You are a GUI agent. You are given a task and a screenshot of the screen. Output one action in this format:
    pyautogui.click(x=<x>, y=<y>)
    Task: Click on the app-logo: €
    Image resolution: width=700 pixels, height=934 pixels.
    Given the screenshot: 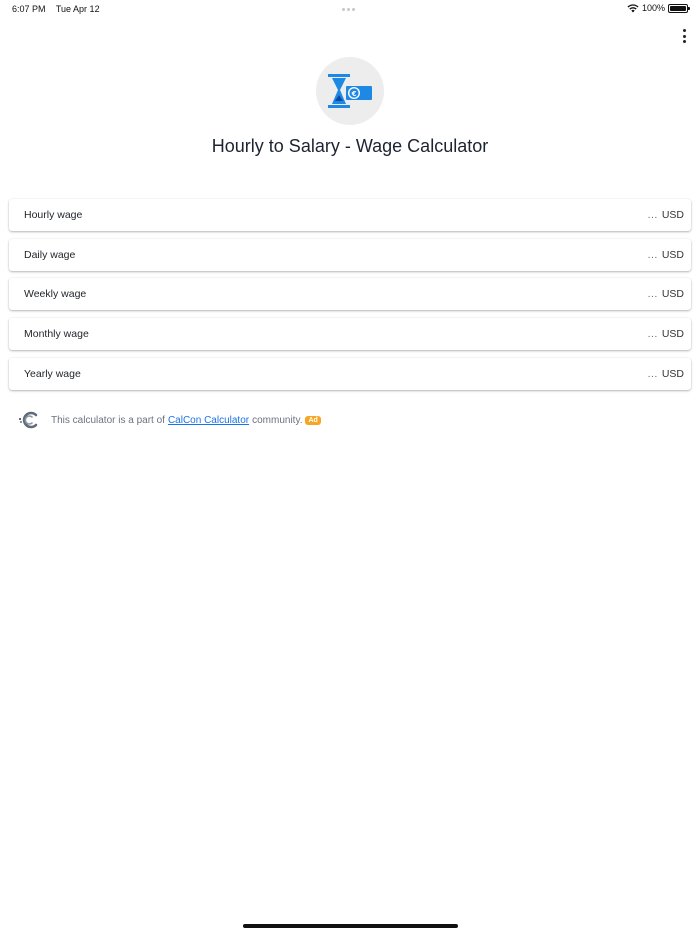 What is the action you would take?
    pyautogui.click(x=350, y=91)
    